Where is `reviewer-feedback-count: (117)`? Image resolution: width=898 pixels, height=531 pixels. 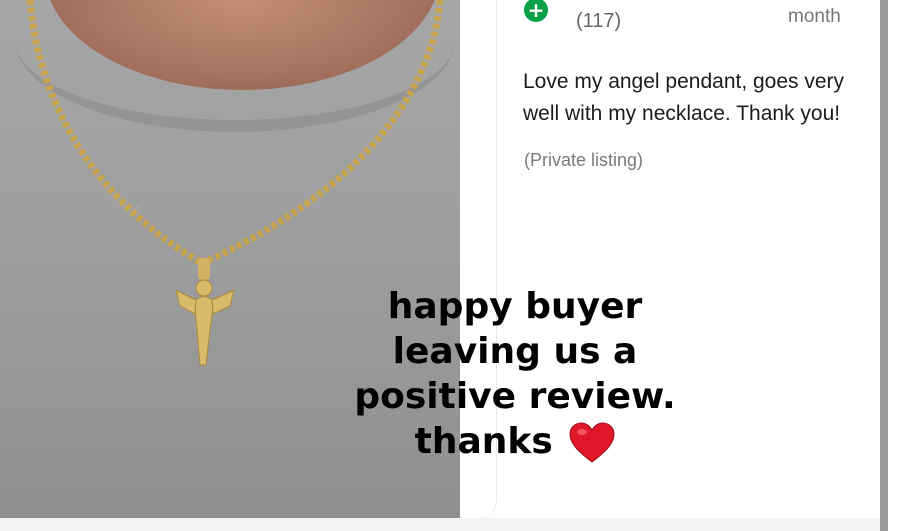
reviewer-feedback-count: (117) is located at coordinates (599, 21).